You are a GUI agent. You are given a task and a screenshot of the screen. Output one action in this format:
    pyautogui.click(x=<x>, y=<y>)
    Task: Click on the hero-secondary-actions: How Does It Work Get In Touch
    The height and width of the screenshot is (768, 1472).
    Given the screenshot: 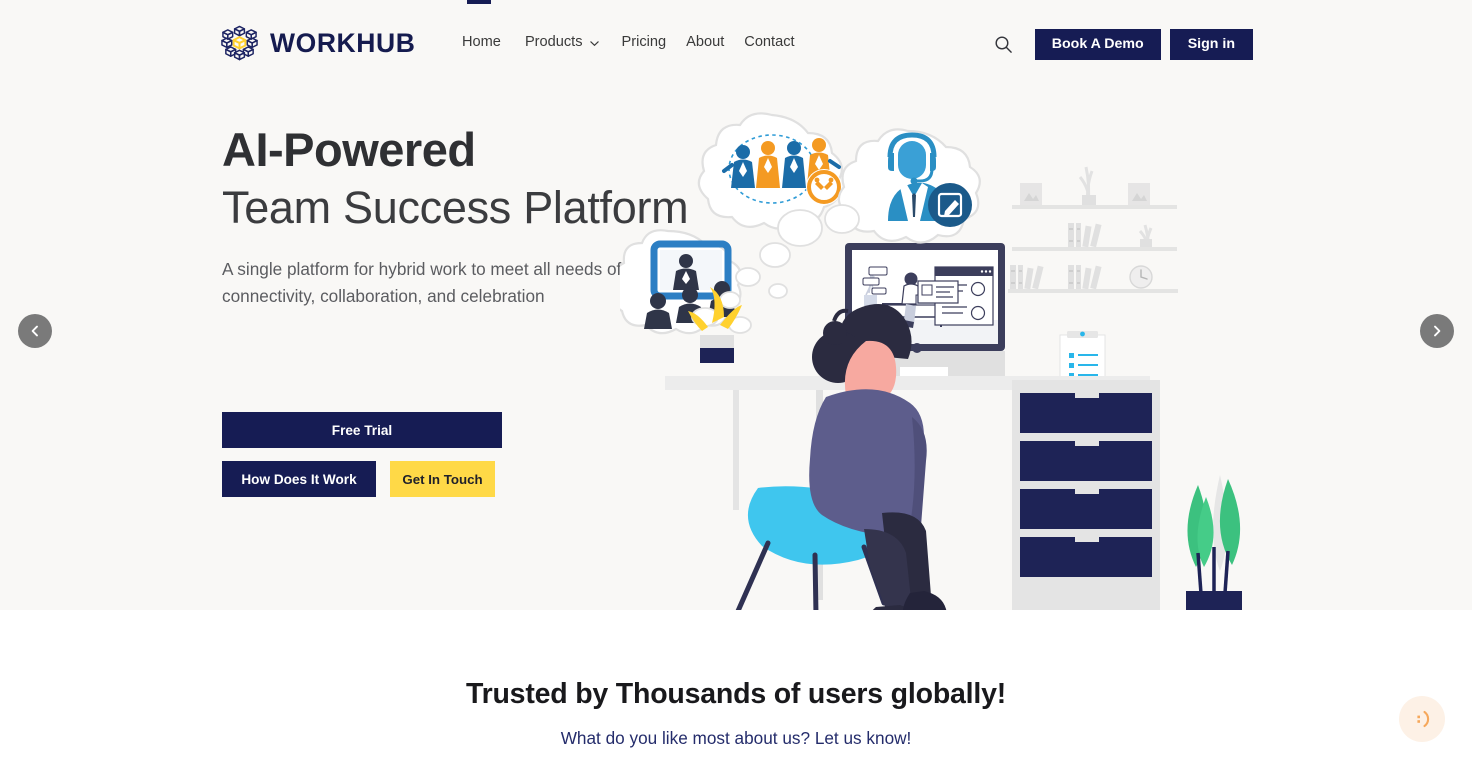 What is the action you would take?
    pyautogui.click(x=358, y=479)
    